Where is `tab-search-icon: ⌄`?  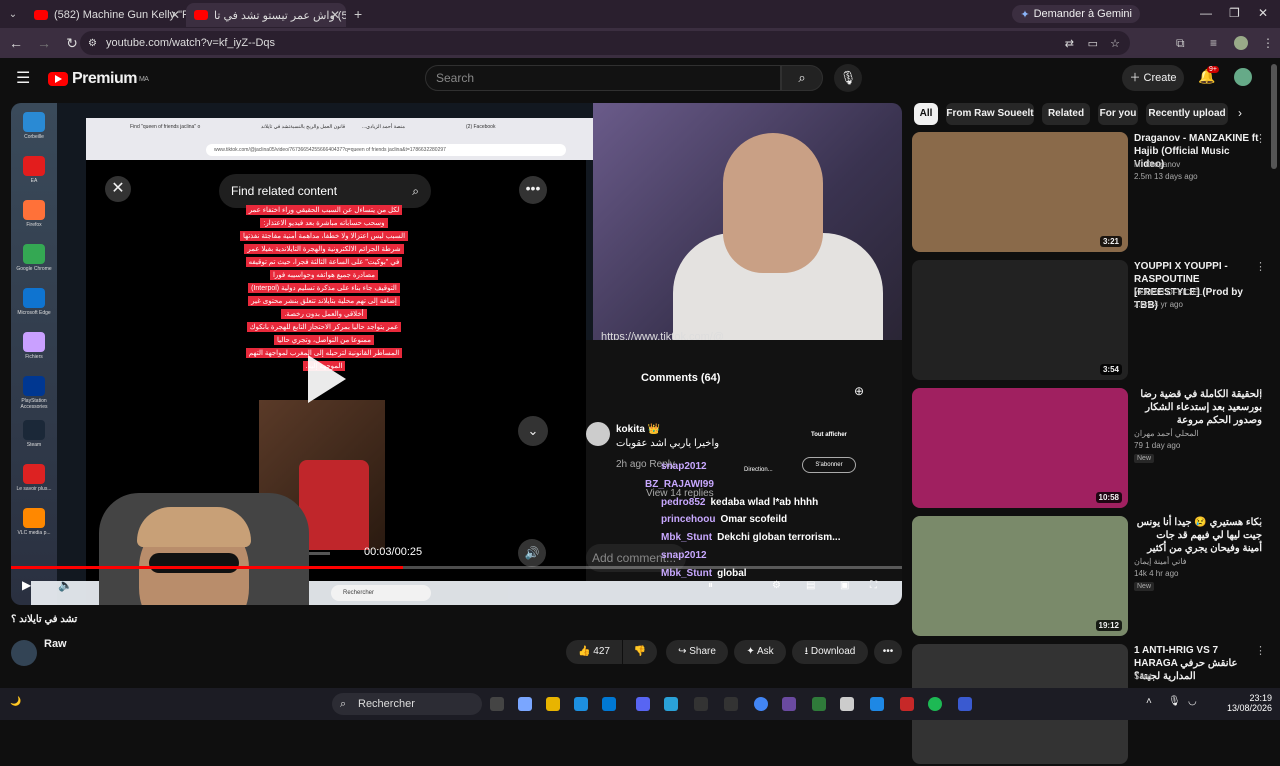
tab-search-icon: ⌄ is located at coordinates (13, 14).